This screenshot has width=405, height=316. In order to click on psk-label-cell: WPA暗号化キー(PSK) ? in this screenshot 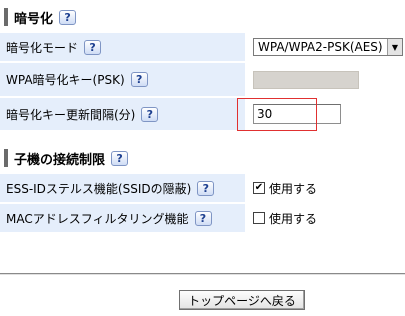, I will do `click(122, 79)`.